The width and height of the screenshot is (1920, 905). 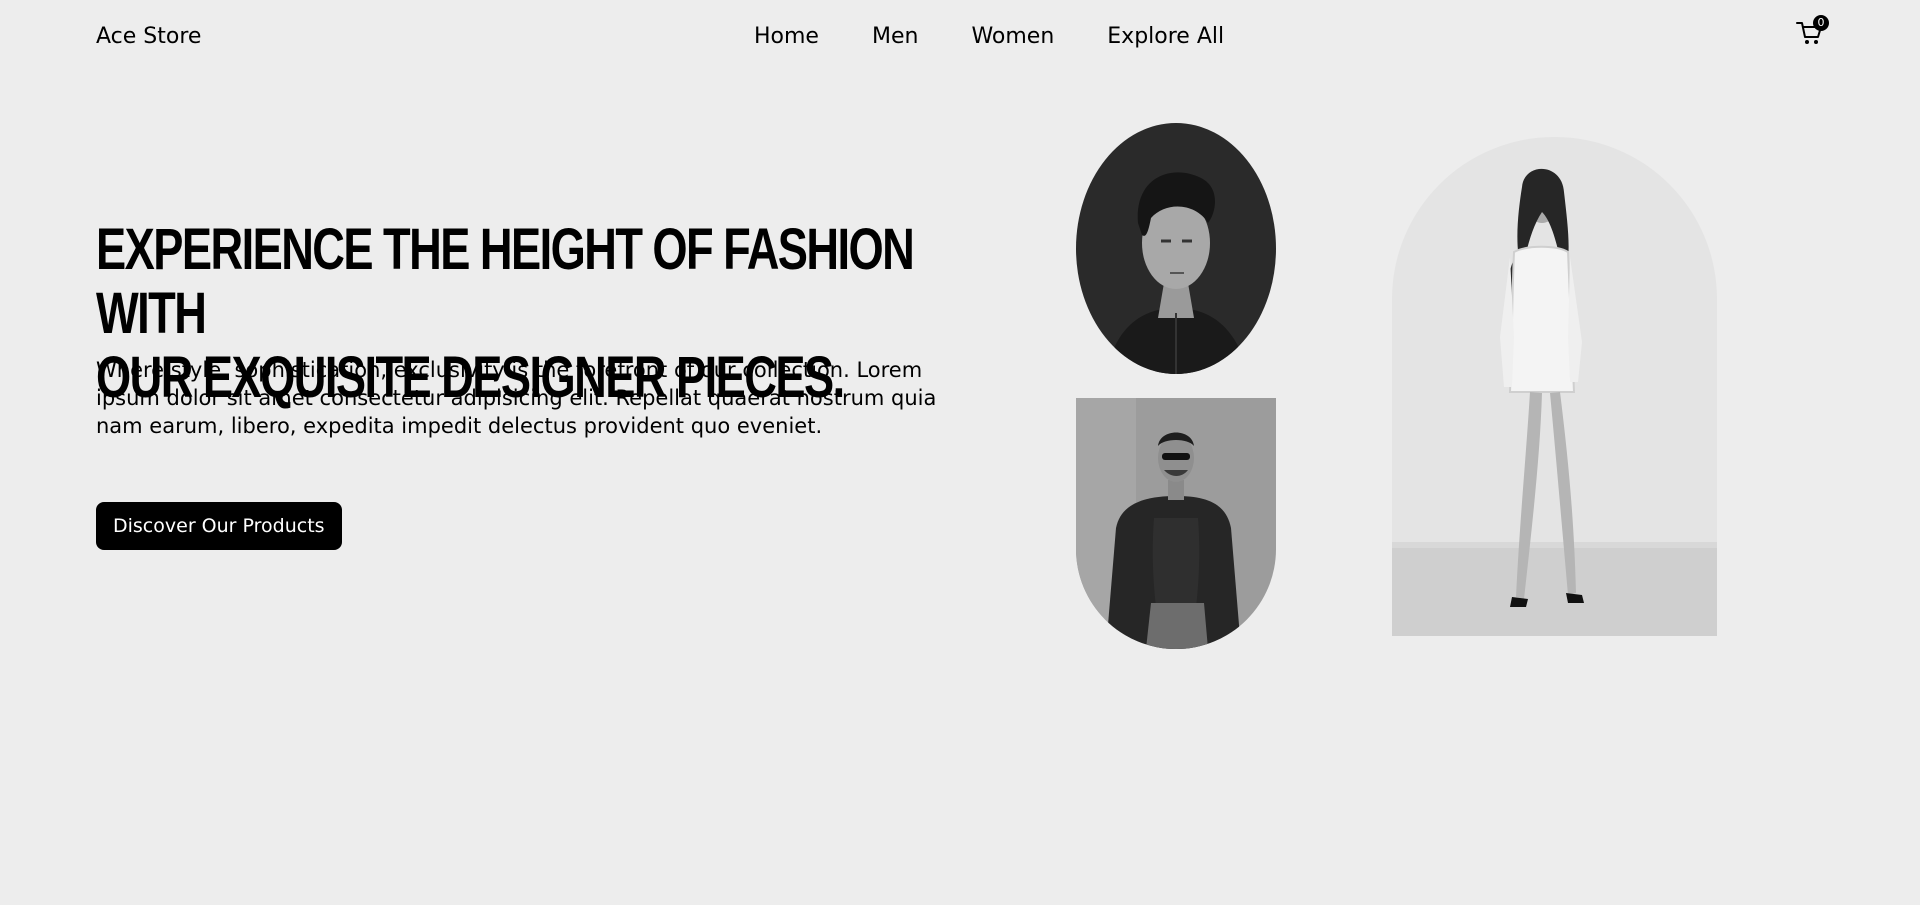 What do you see at coordinates (1176, 523) in the screenshot?
I see `man-sunglasses-photo` at bounding box center [1176, 523].